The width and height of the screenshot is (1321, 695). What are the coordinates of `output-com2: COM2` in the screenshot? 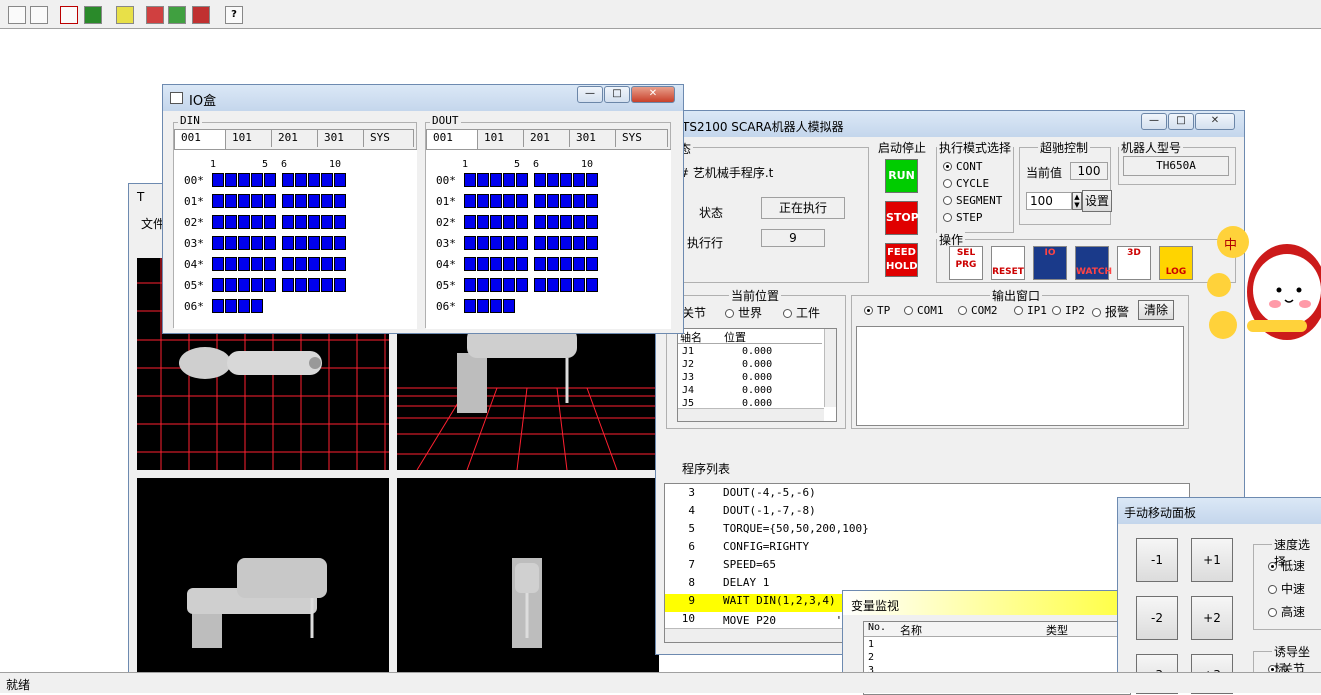 It's located at (978, 310).